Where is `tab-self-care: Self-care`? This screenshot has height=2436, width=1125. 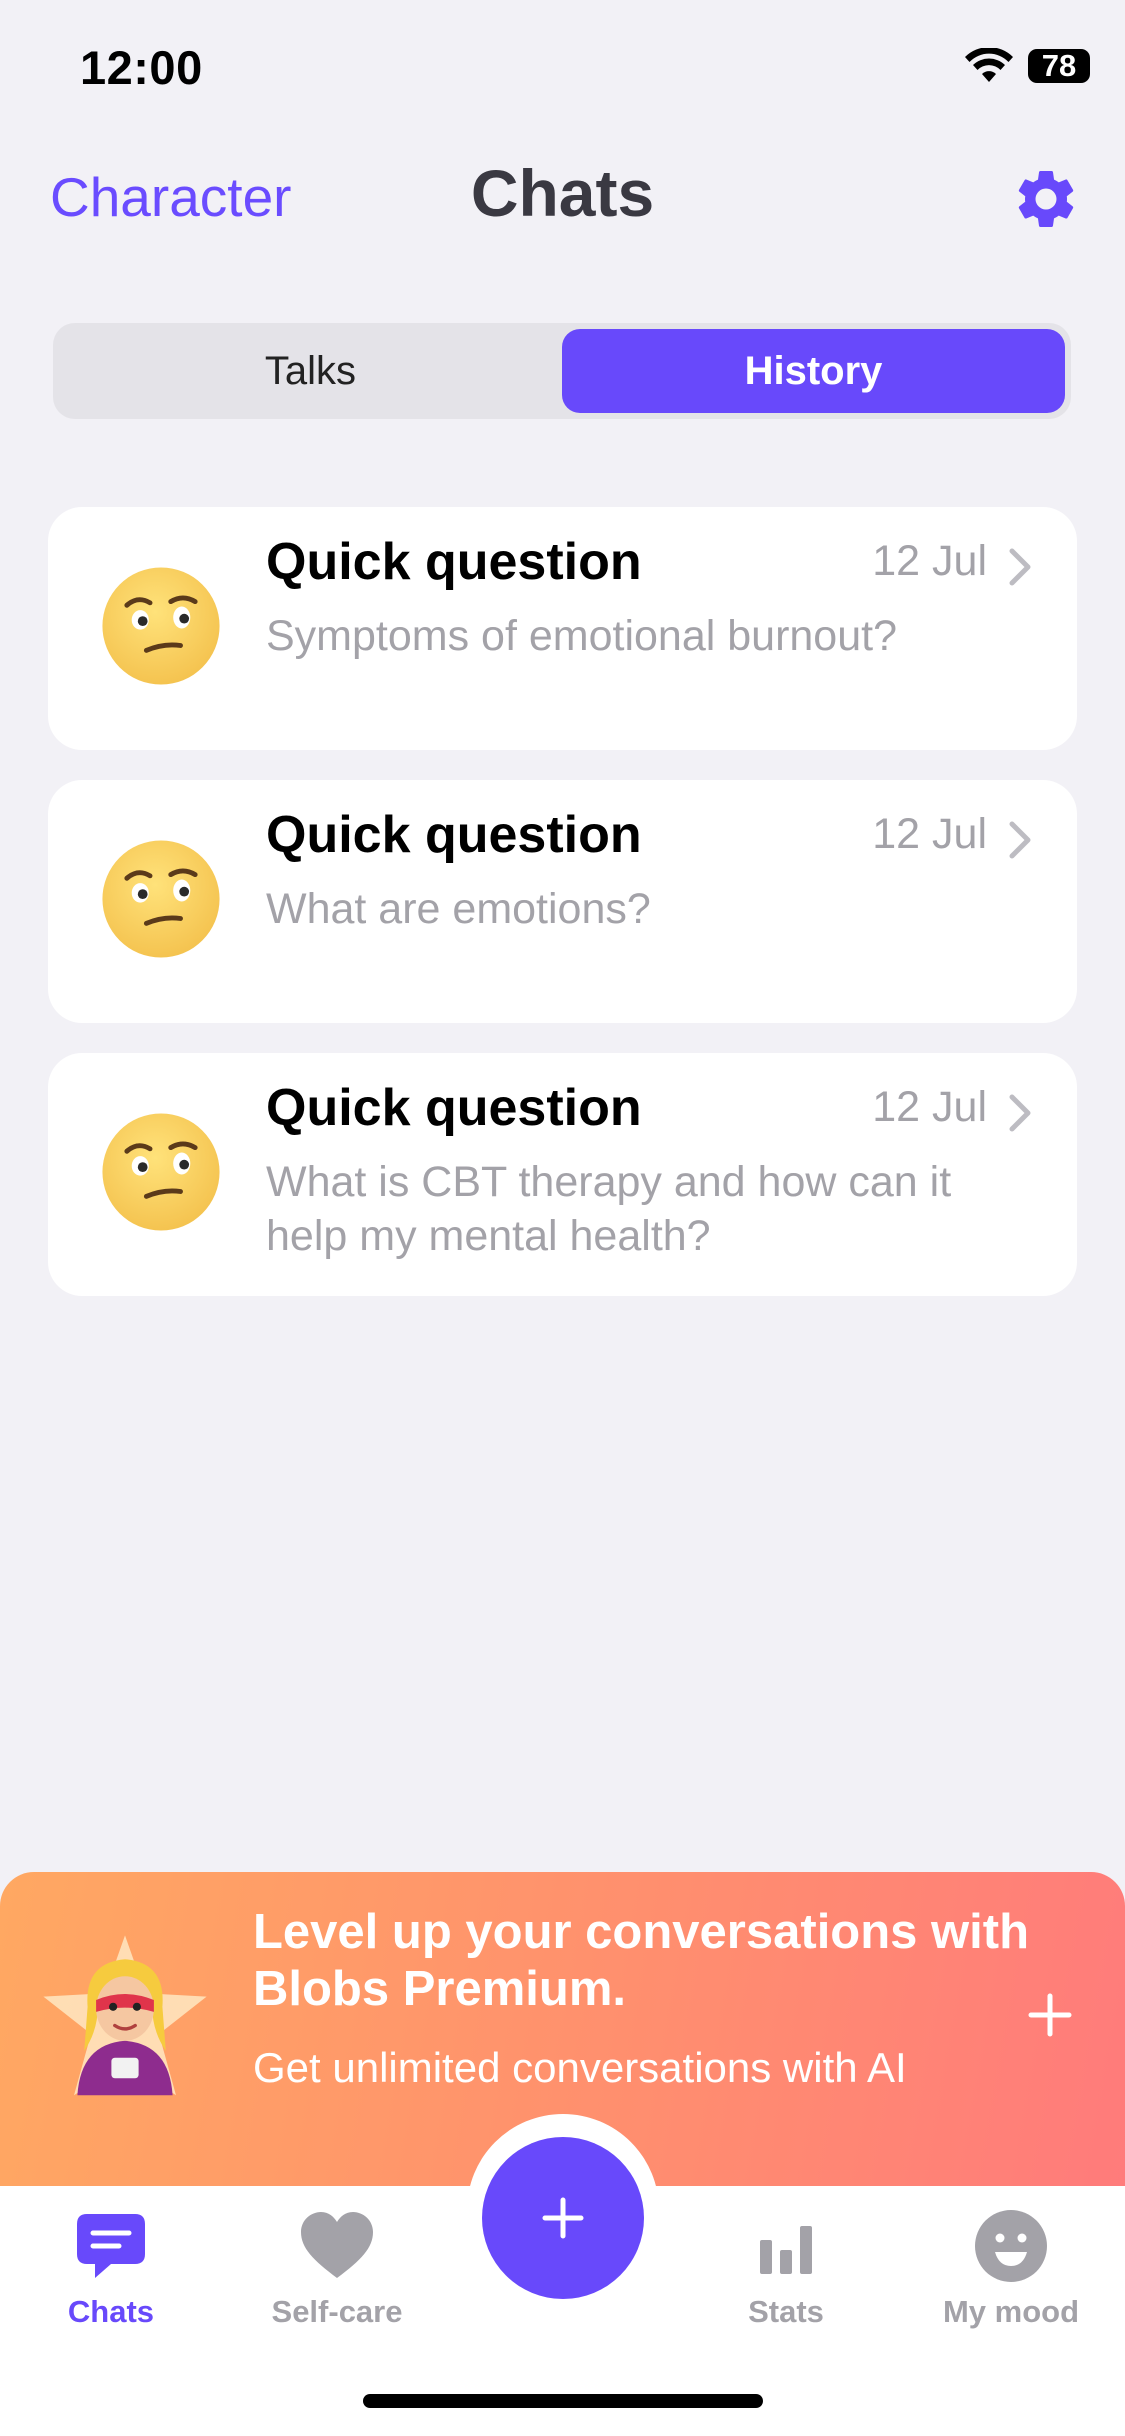
tab-self-care: Self-care is located at coordinates (337, 2268).